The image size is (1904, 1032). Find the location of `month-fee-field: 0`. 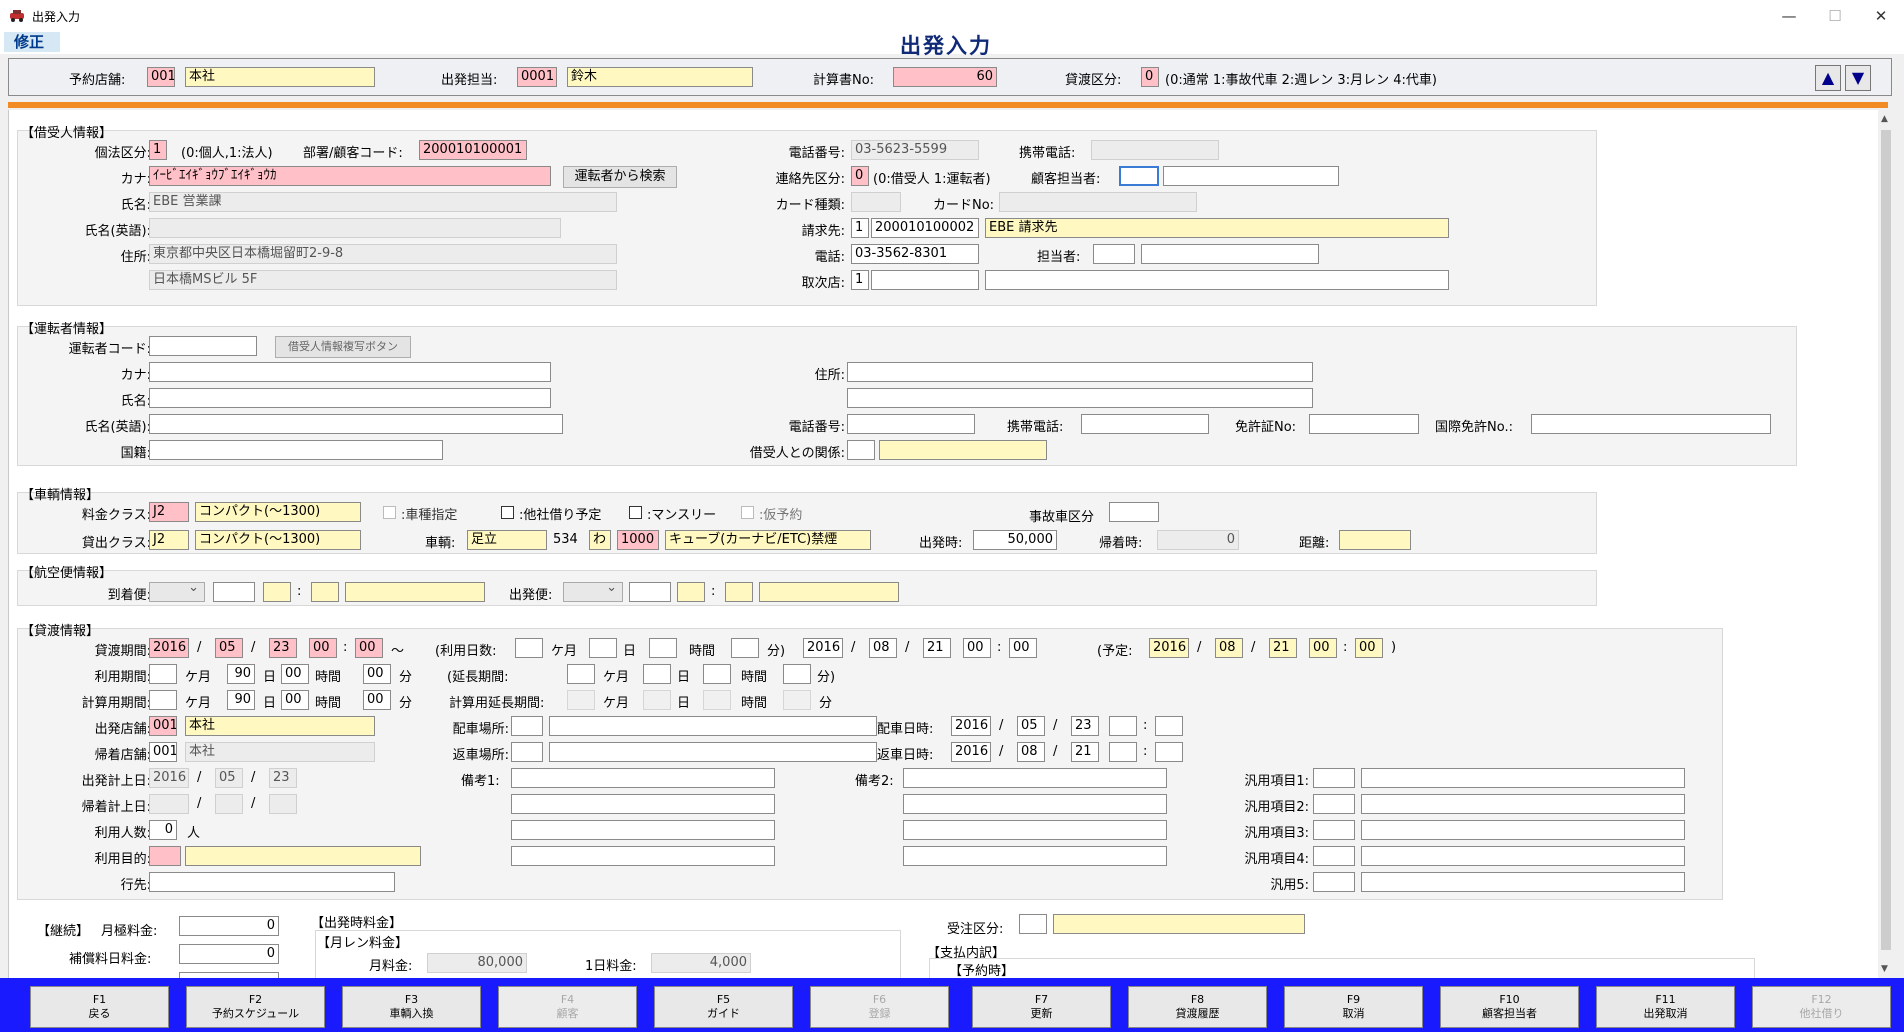

month-fee-field: 0 is located at coordinates (229, 926).